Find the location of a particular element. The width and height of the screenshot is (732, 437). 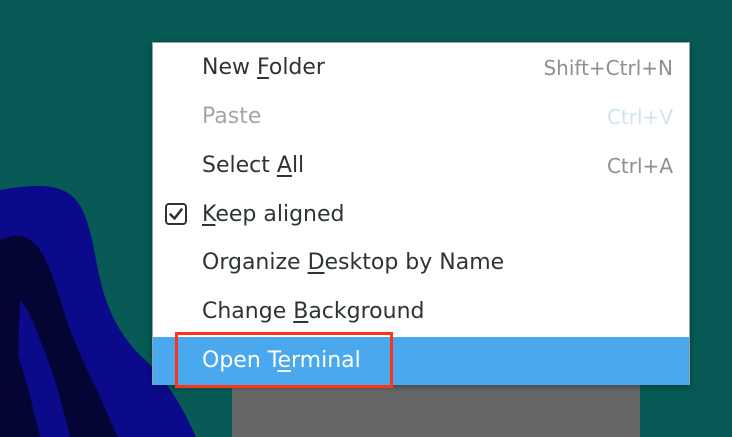

menu-item-label: Change Background is located at coordinates (313, 311).